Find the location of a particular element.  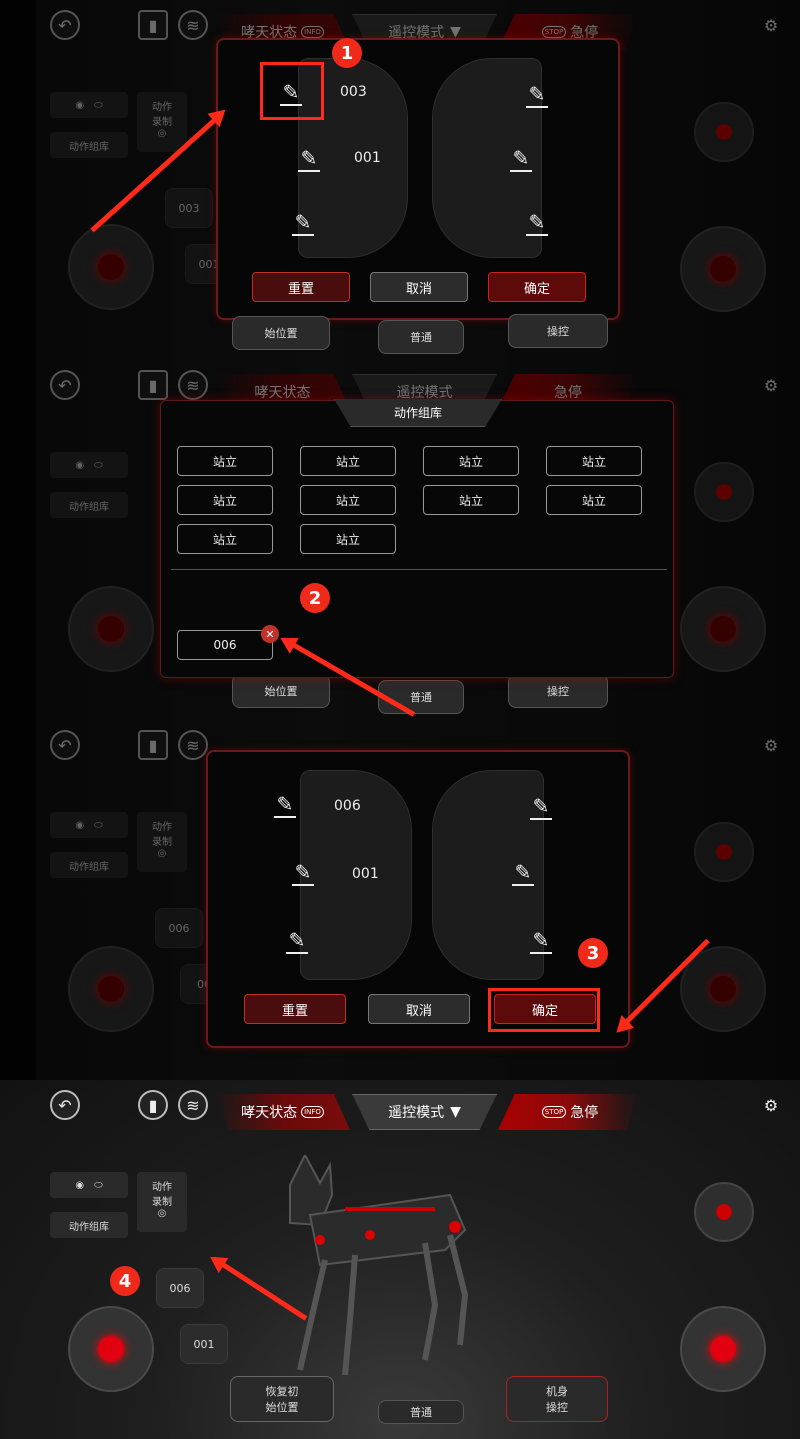

body-control-button: 机身 操控 is located at coordinates (557, 1399).